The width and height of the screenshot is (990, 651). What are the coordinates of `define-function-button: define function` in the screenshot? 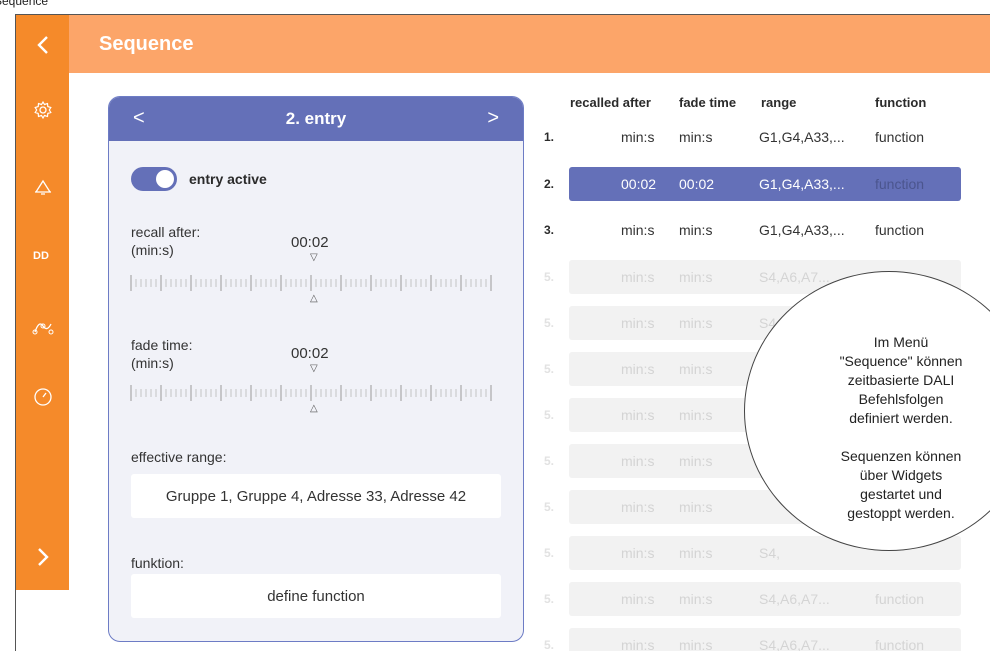 It's located at (316, 596).